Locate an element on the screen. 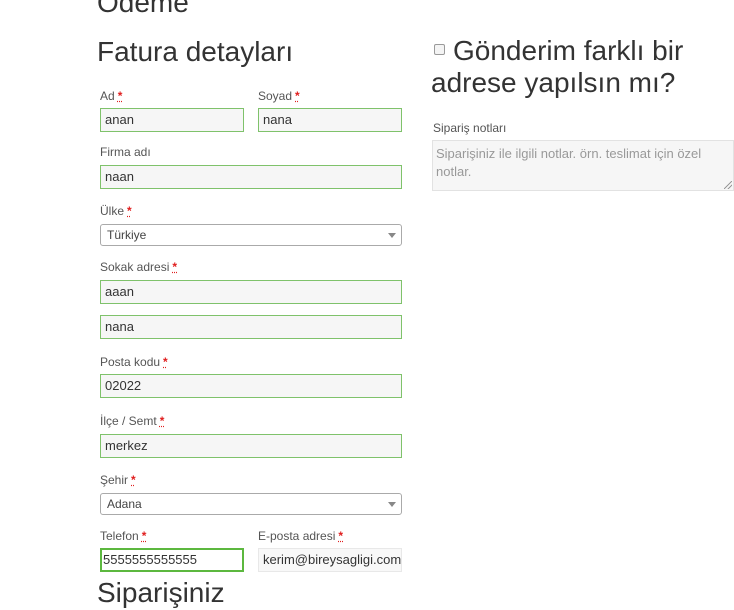 The height and width of the screenshot is (610, 734). street-address-line1-field: aaan is located at coordinates (251, 292).